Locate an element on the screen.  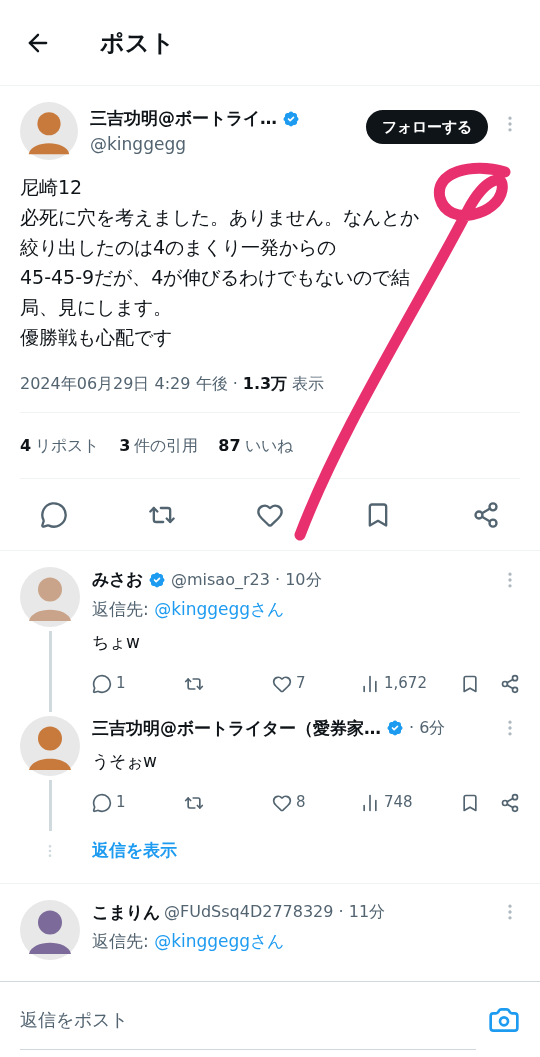
post-text-line: 45-45-9だが、4が伸びるわけでもないので結 is located at coordinates (216, 277).